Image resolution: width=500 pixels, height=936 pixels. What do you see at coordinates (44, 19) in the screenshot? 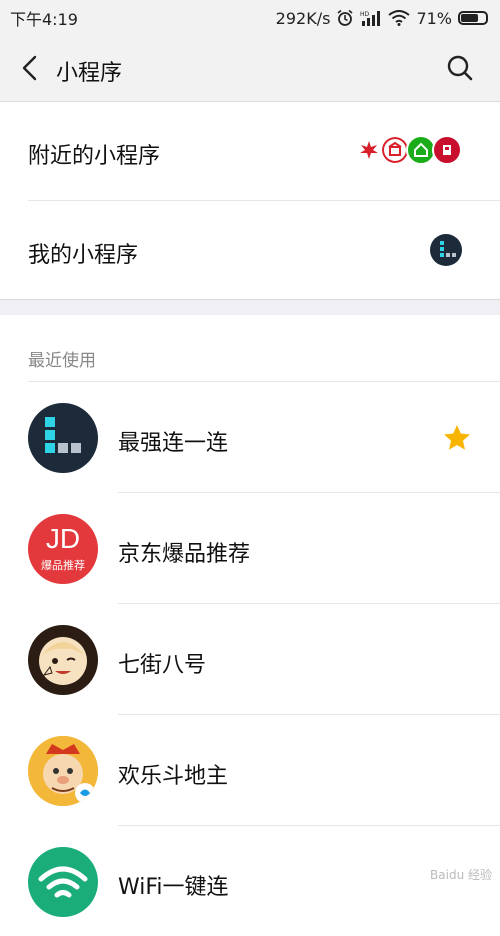
I see `status-time: 下午4:19` at bounding box center [44, 19].